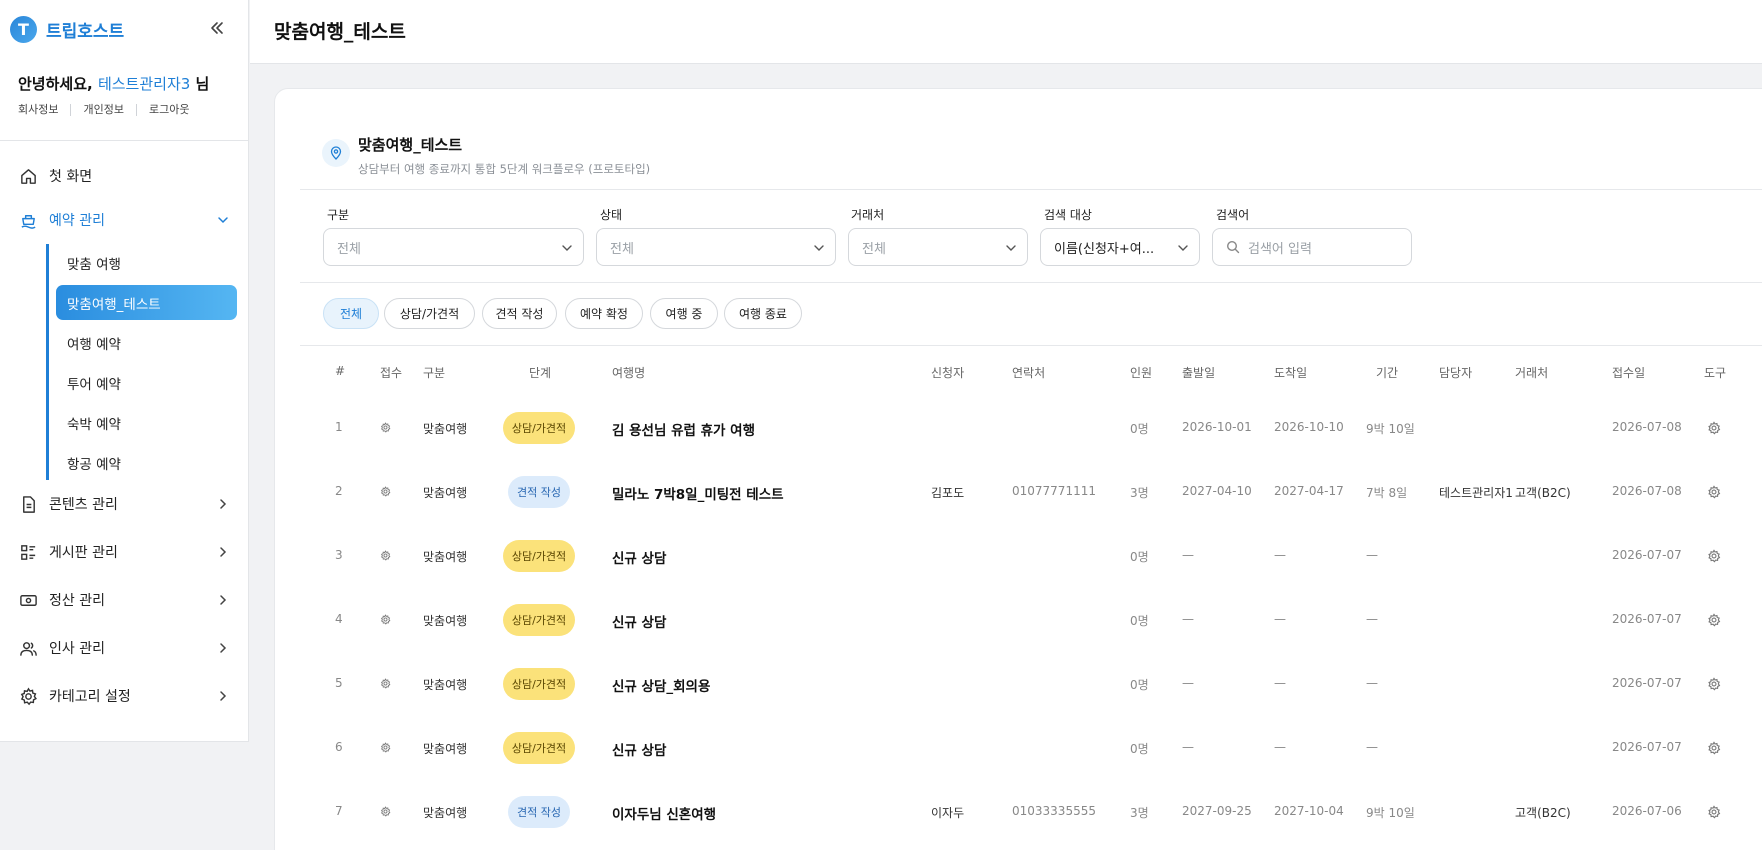  I want to click on subnav-tour-booking: 투어 예약, so click(146, 382).